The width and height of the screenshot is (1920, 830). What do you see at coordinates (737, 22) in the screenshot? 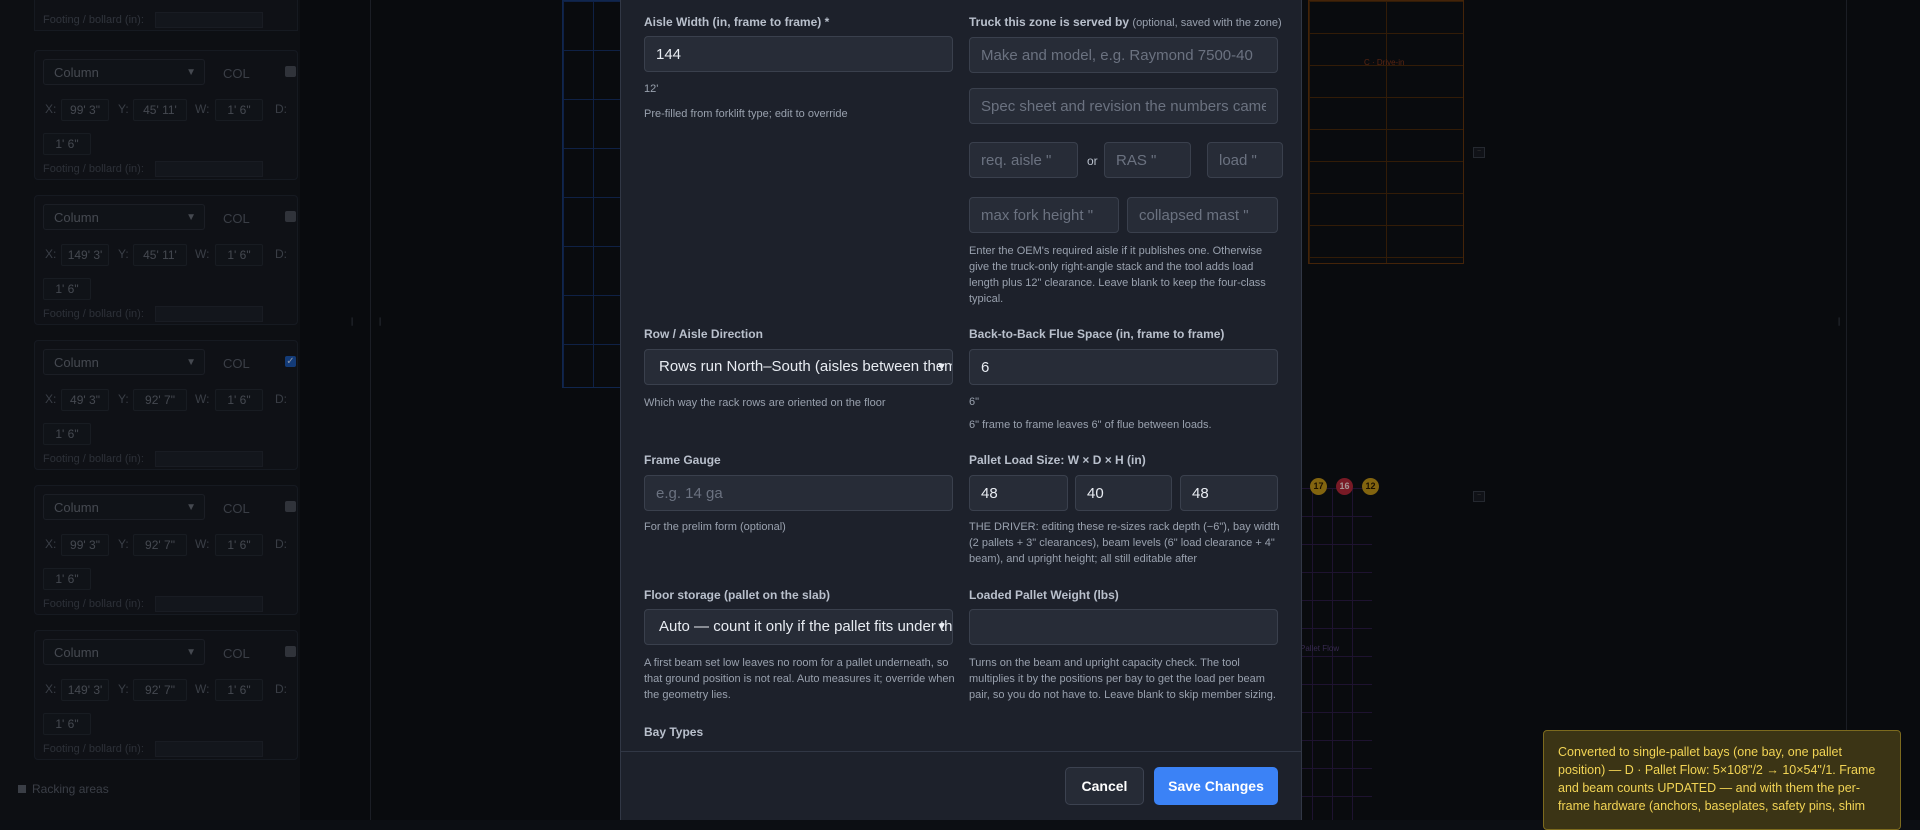
I see `aisle-width-label: Aisle Width (in, frame to frame) *` at bounding box center [737, 22].